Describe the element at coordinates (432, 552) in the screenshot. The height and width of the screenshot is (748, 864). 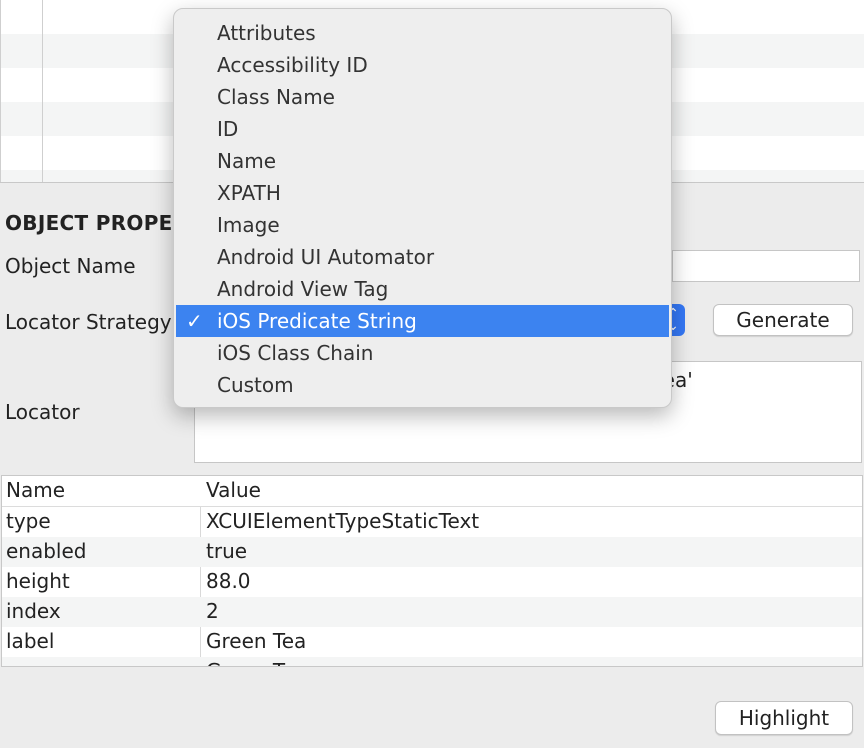
I see `table-row: enabled true` at that location.